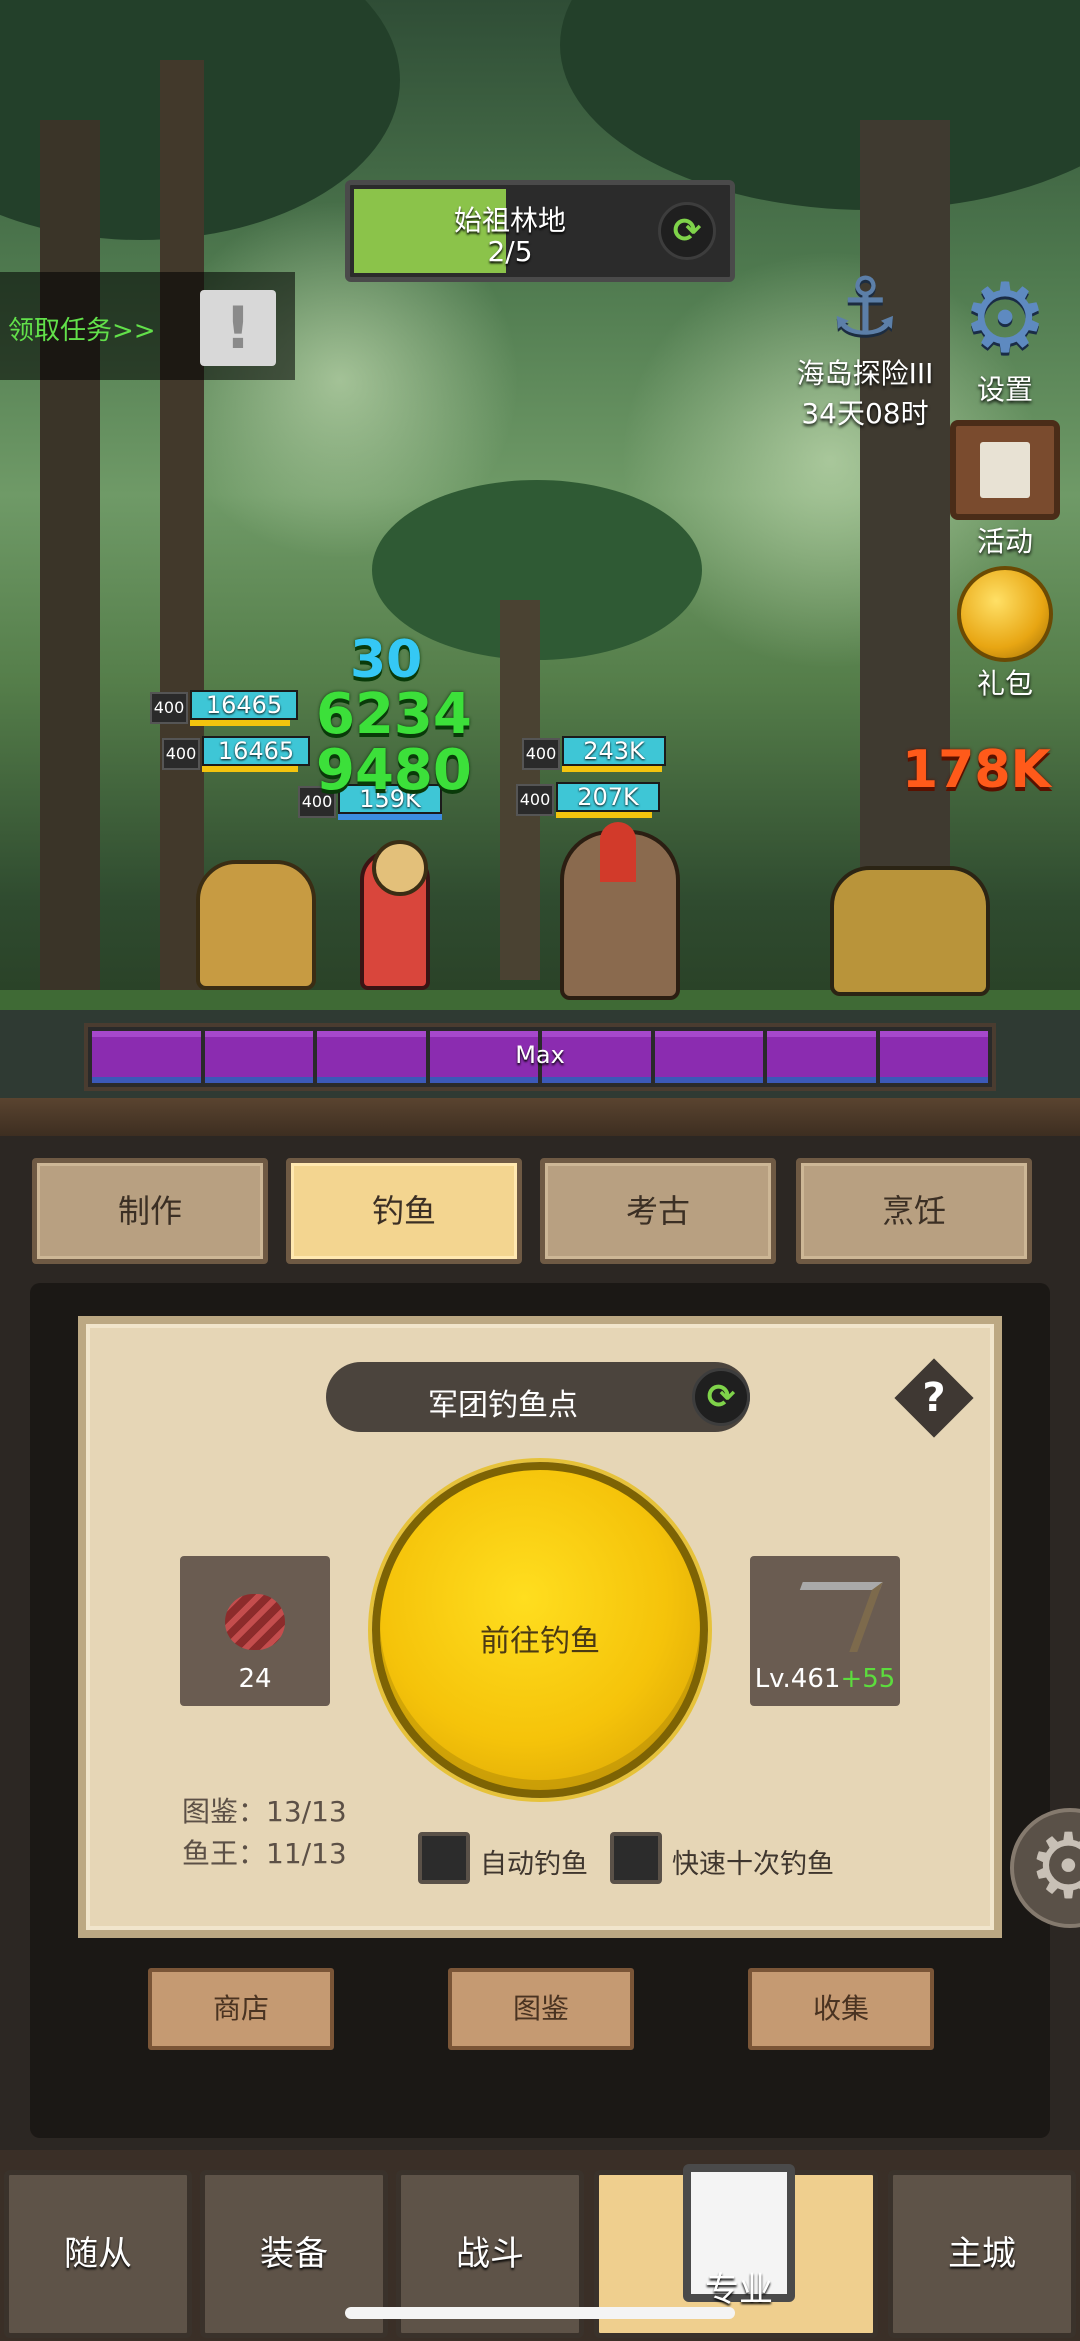 The width and height of the screenshot is (1080, 2341). I want to click on collect-button: 收集, so click(841, 2009).